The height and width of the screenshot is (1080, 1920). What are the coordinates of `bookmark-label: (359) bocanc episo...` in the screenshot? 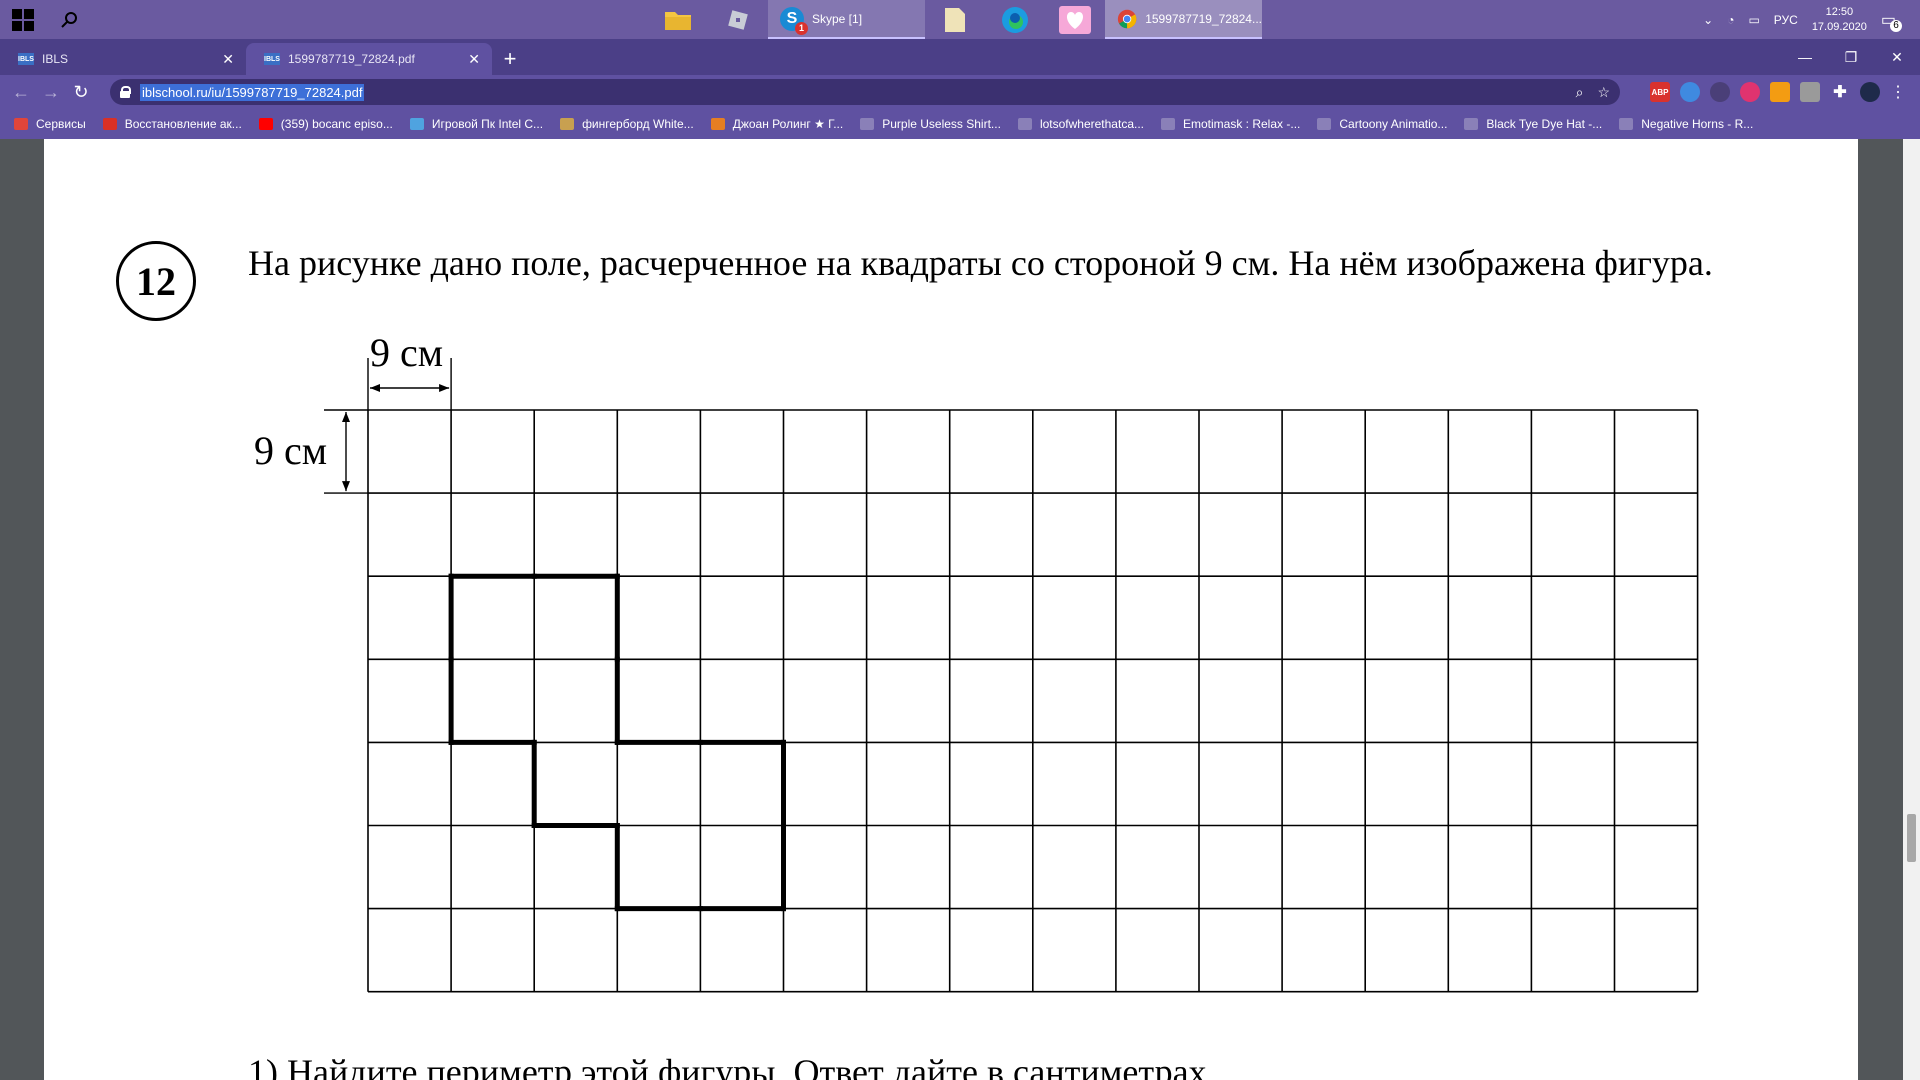 It's located at (336, 124).